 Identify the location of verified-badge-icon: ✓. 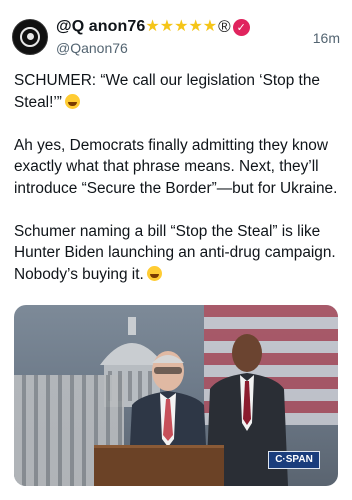
(241, 27).